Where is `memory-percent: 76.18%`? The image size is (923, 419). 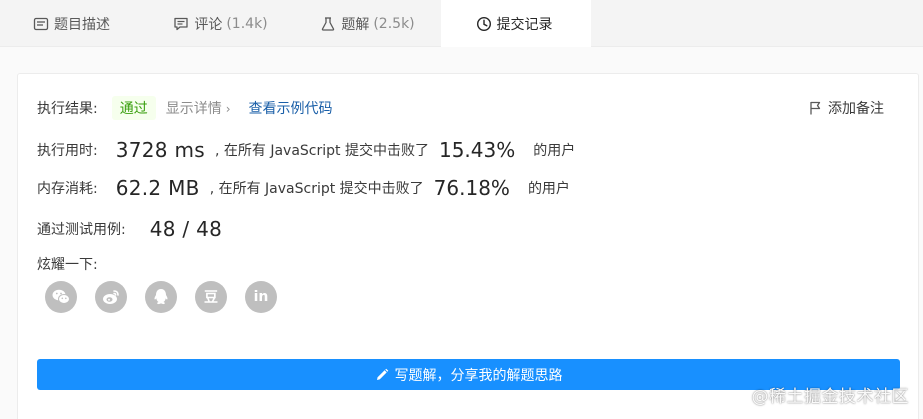
memory-percent: 76.18% is located at coordinates (471, 188).